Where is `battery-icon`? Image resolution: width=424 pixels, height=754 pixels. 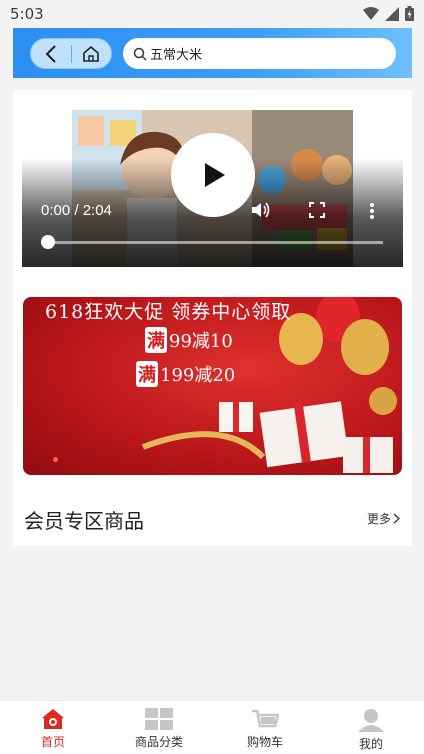
battery-icon is located at coordinates (409, 13).